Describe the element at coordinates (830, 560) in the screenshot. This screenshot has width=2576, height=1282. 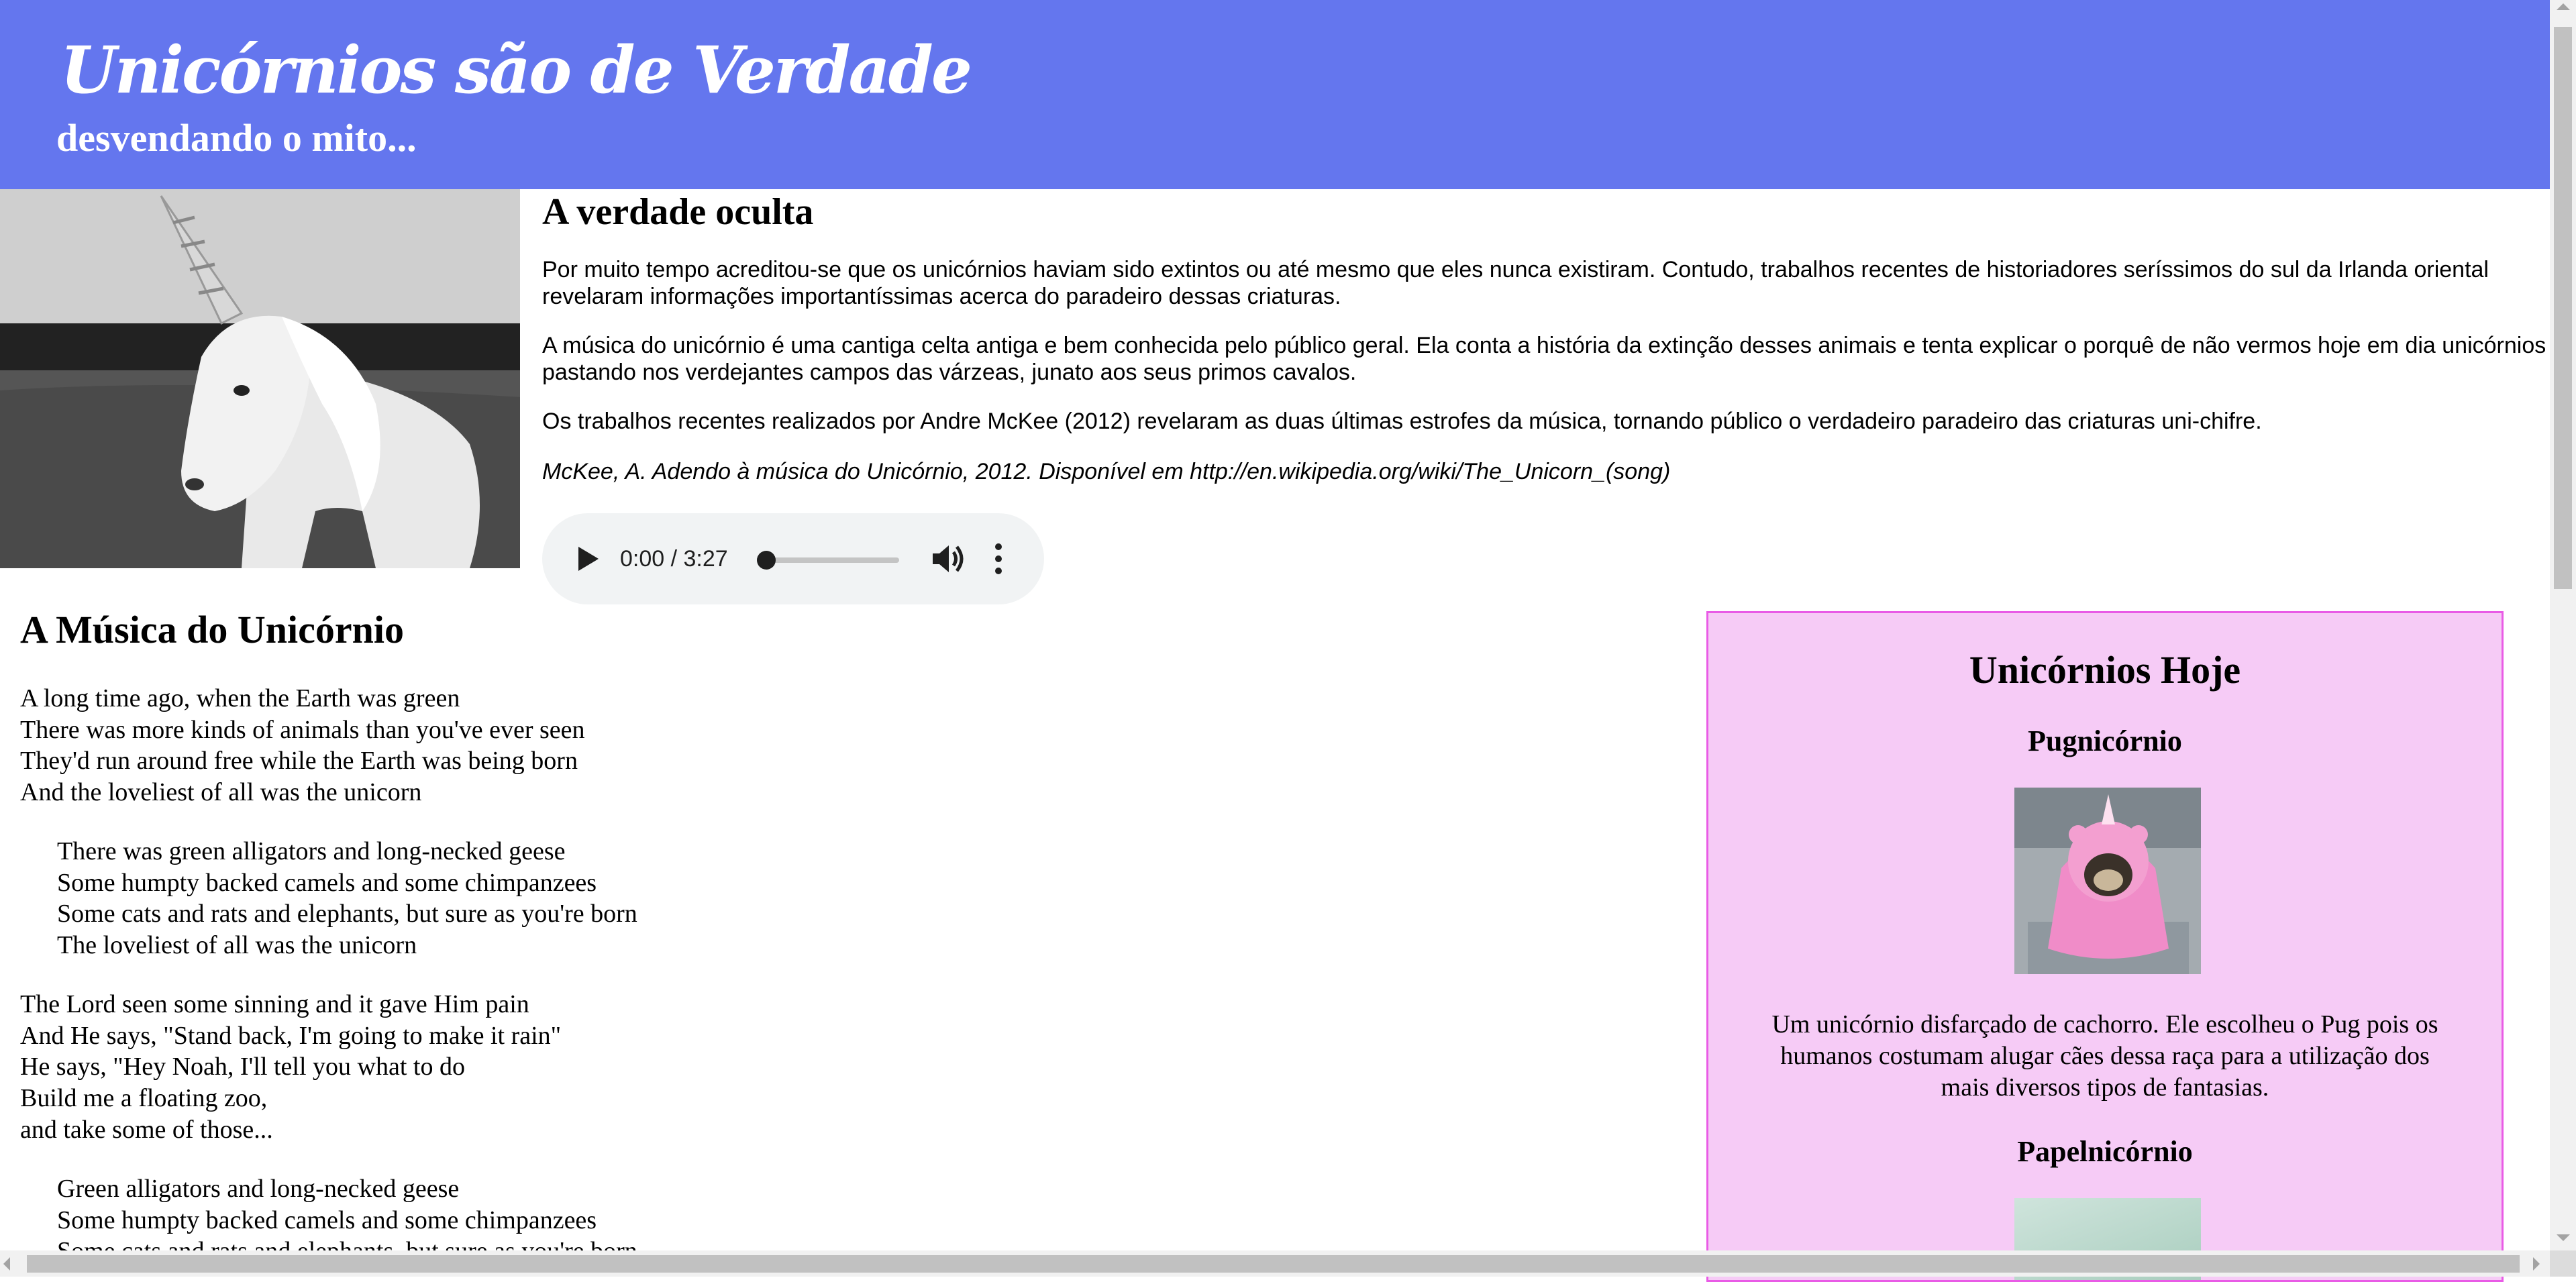
I see `audio-seek-bar` at that location.